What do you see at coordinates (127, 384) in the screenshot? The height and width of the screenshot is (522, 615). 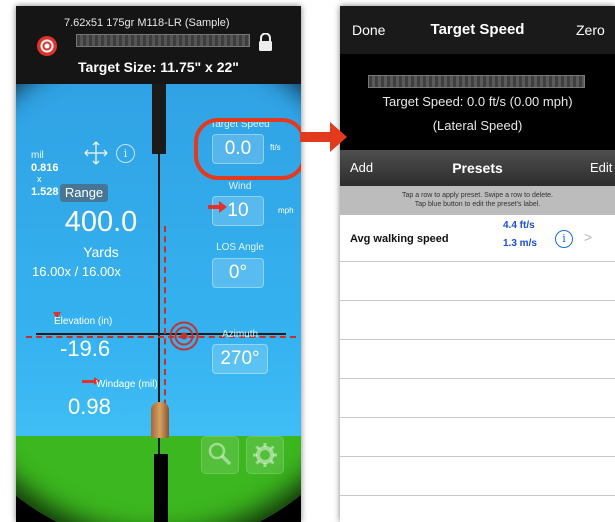 I see `windage-label: Windage (mil)` at bounding box center [127, 384].